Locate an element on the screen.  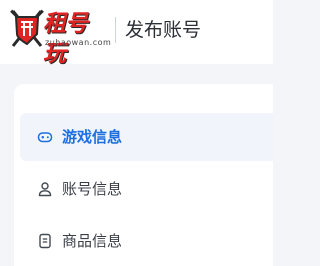
sidebar-item-label: 账号信息 is located at coordinates (92, 189).